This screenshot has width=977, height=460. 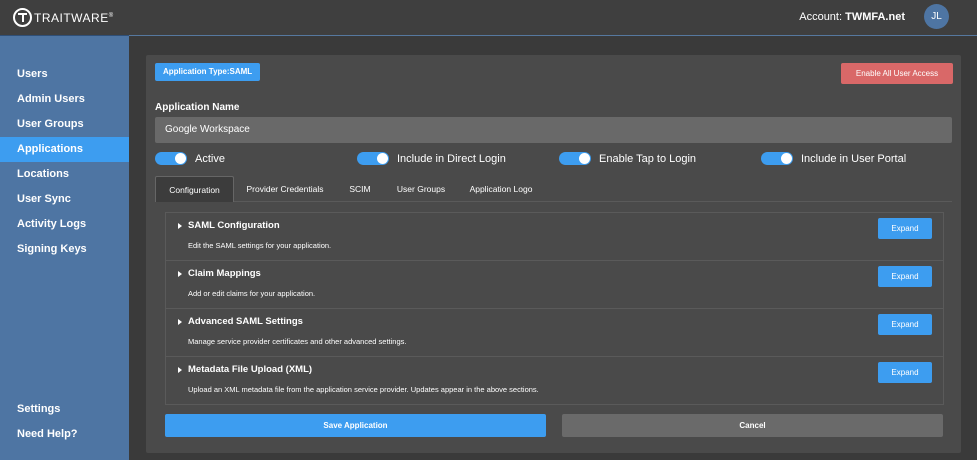 What do you see at coordinates (752, 425) in the screenshot?
I see `cancel-button: Cancel` at bounding box center [752, 425].